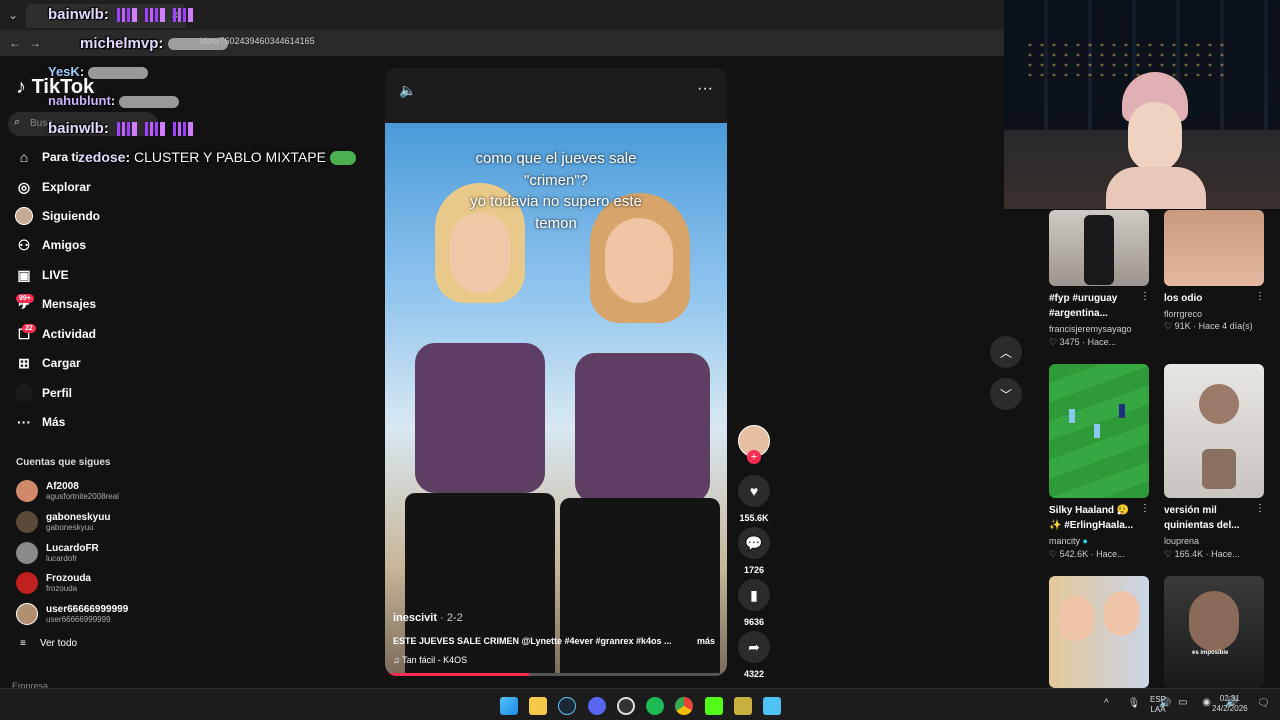 The height and width of the screenshot is (720, 1280). What do you see at coordinates (15, 43) in the screenshot?
I see `back-icon: ←` at bounding box center [15, 43].